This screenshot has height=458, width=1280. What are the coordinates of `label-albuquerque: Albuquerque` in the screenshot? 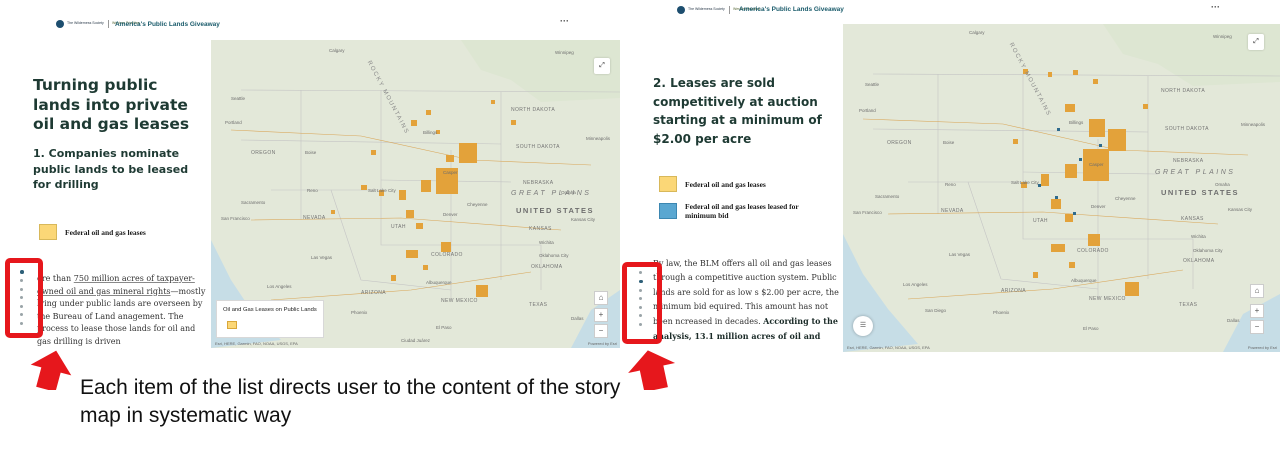 It's located at (1084, 280).